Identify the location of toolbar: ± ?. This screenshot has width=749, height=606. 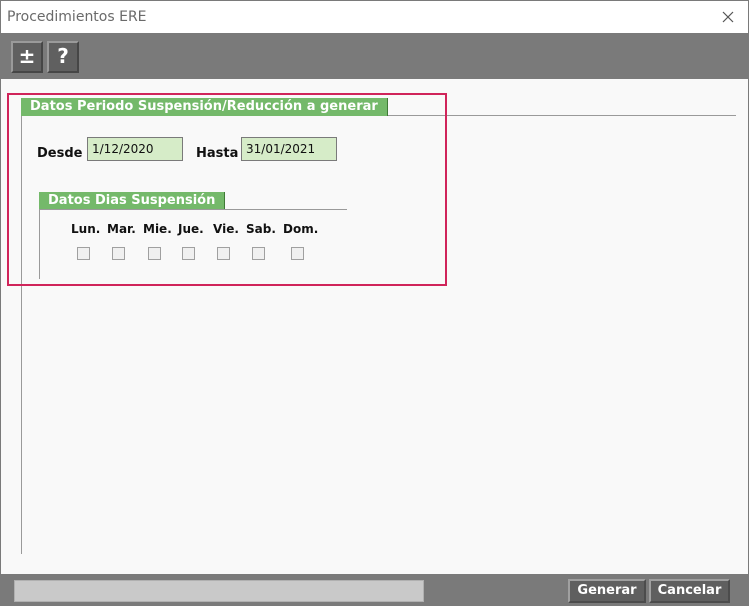
(374, 56).